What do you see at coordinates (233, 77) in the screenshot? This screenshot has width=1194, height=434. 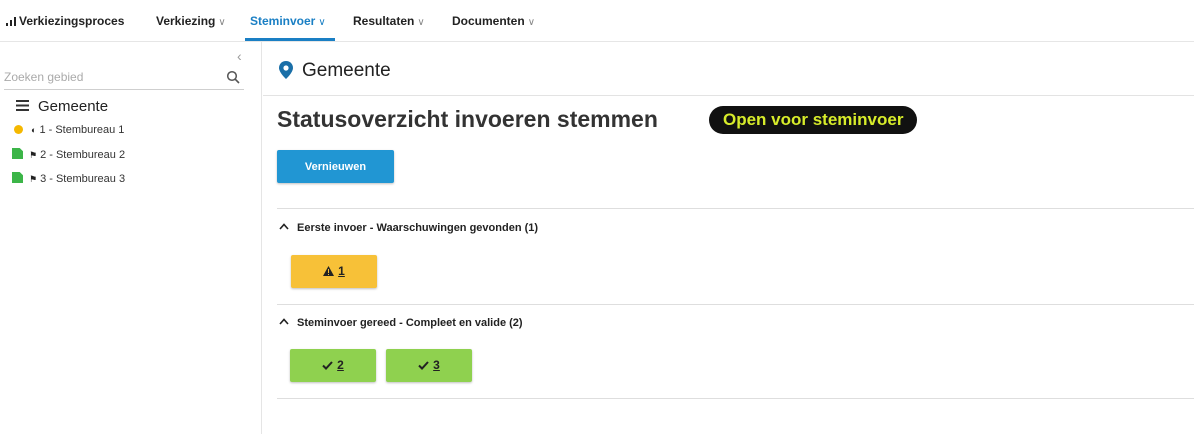 I see `search-icon` at bounding box center [233, 77].